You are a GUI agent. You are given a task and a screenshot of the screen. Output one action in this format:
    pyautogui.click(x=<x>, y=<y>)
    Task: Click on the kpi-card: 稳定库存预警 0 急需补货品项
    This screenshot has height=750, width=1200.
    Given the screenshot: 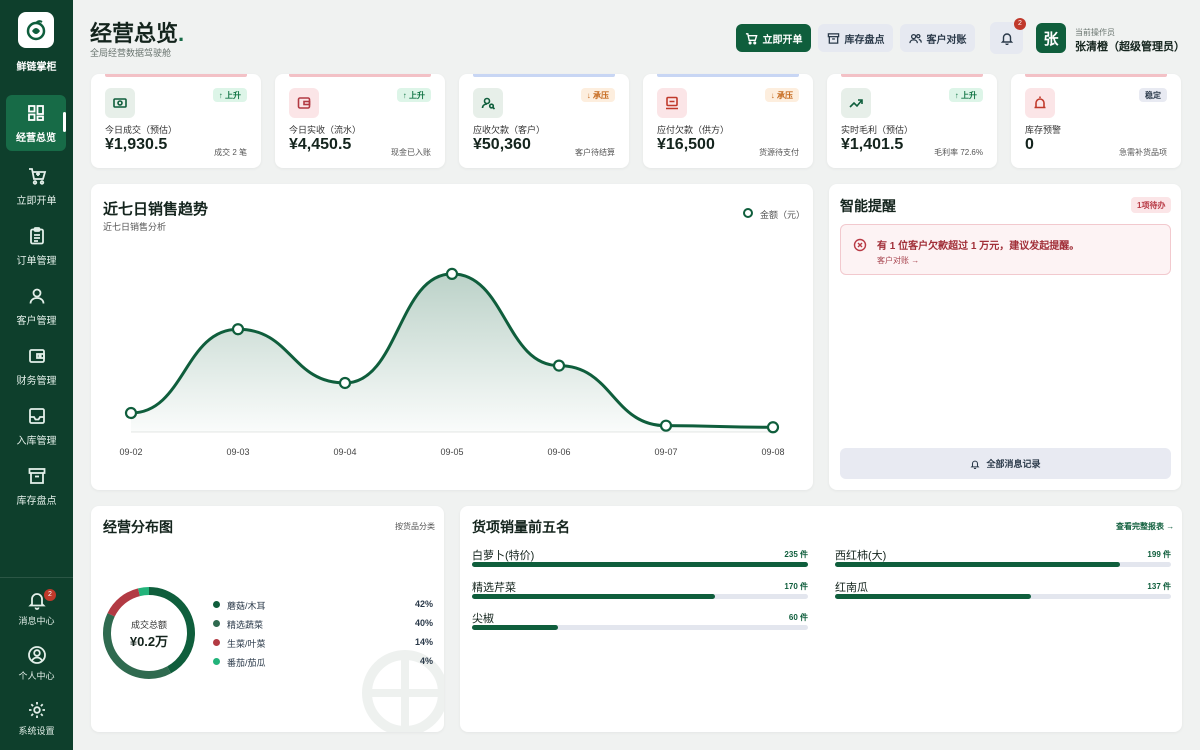 What is the action you would take?
    pyautogui.click(x=1096, y=121)
    